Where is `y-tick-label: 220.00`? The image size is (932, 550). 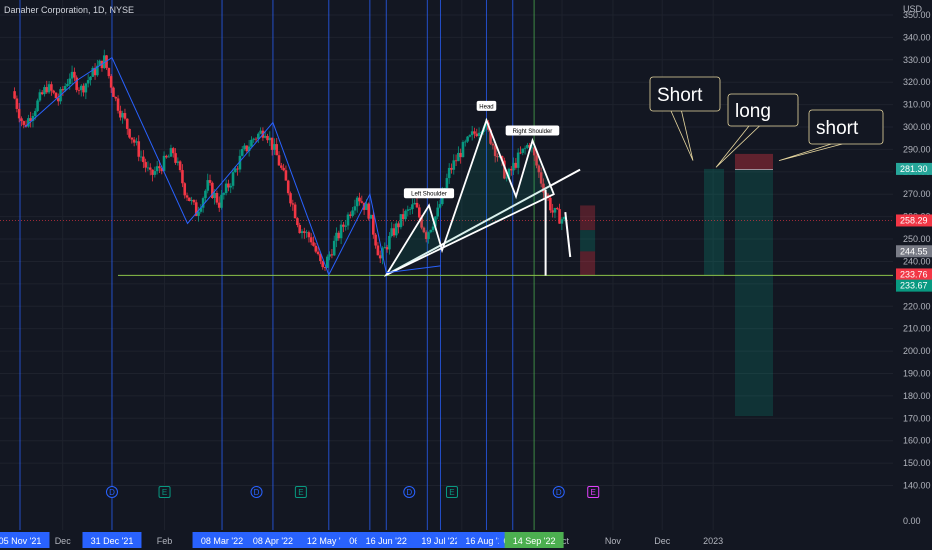 y-tick-label: 220.00 is located at coordinates (917, 306).